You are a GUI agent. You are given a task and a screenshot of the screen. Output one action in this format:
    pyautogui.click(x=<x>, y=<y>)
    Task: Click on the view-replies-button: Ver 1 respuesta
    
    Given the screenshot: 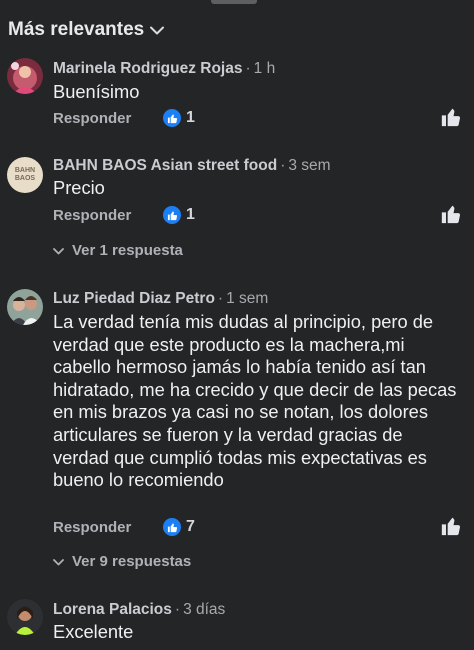 What is the action you would take?
    pyautogui.click(x=118, y=250)
    